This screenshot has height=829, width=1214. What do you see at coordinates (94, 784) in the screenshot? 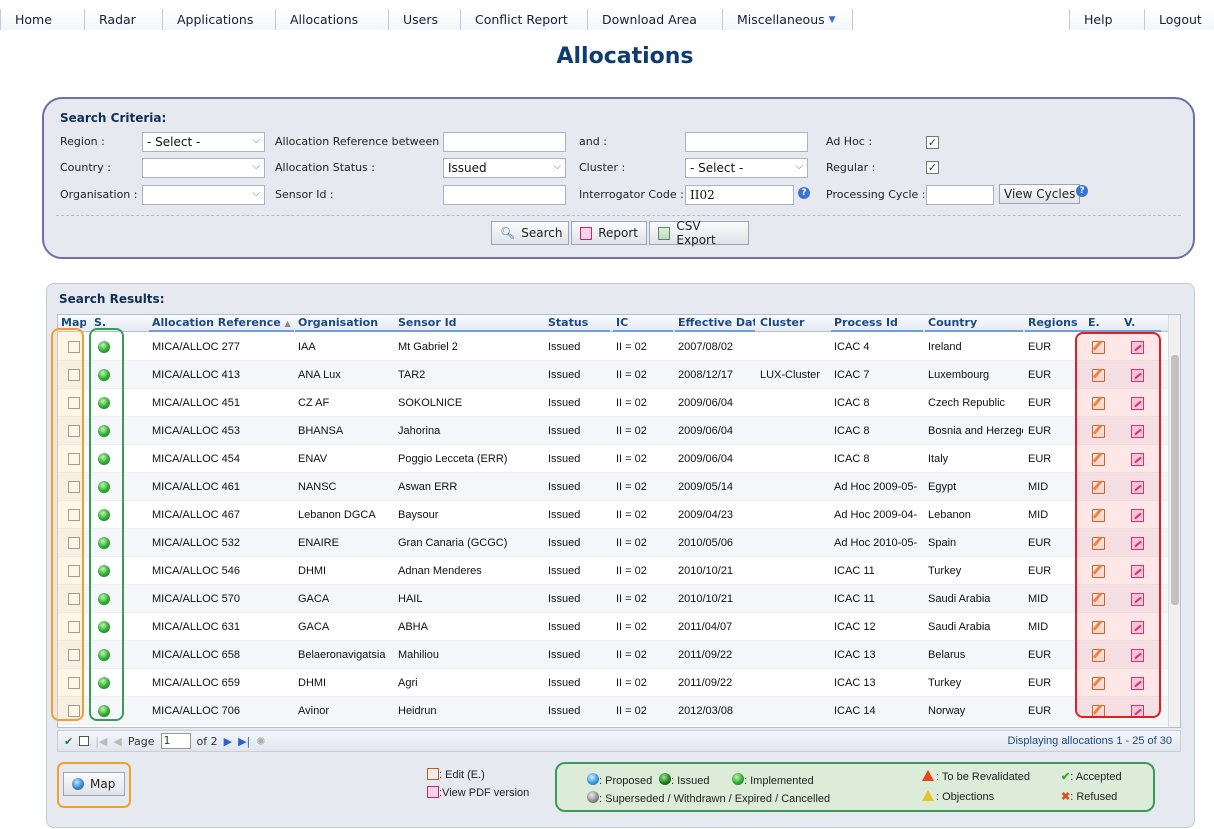
I see `map-button: Map` at bounding box center [94, 784].